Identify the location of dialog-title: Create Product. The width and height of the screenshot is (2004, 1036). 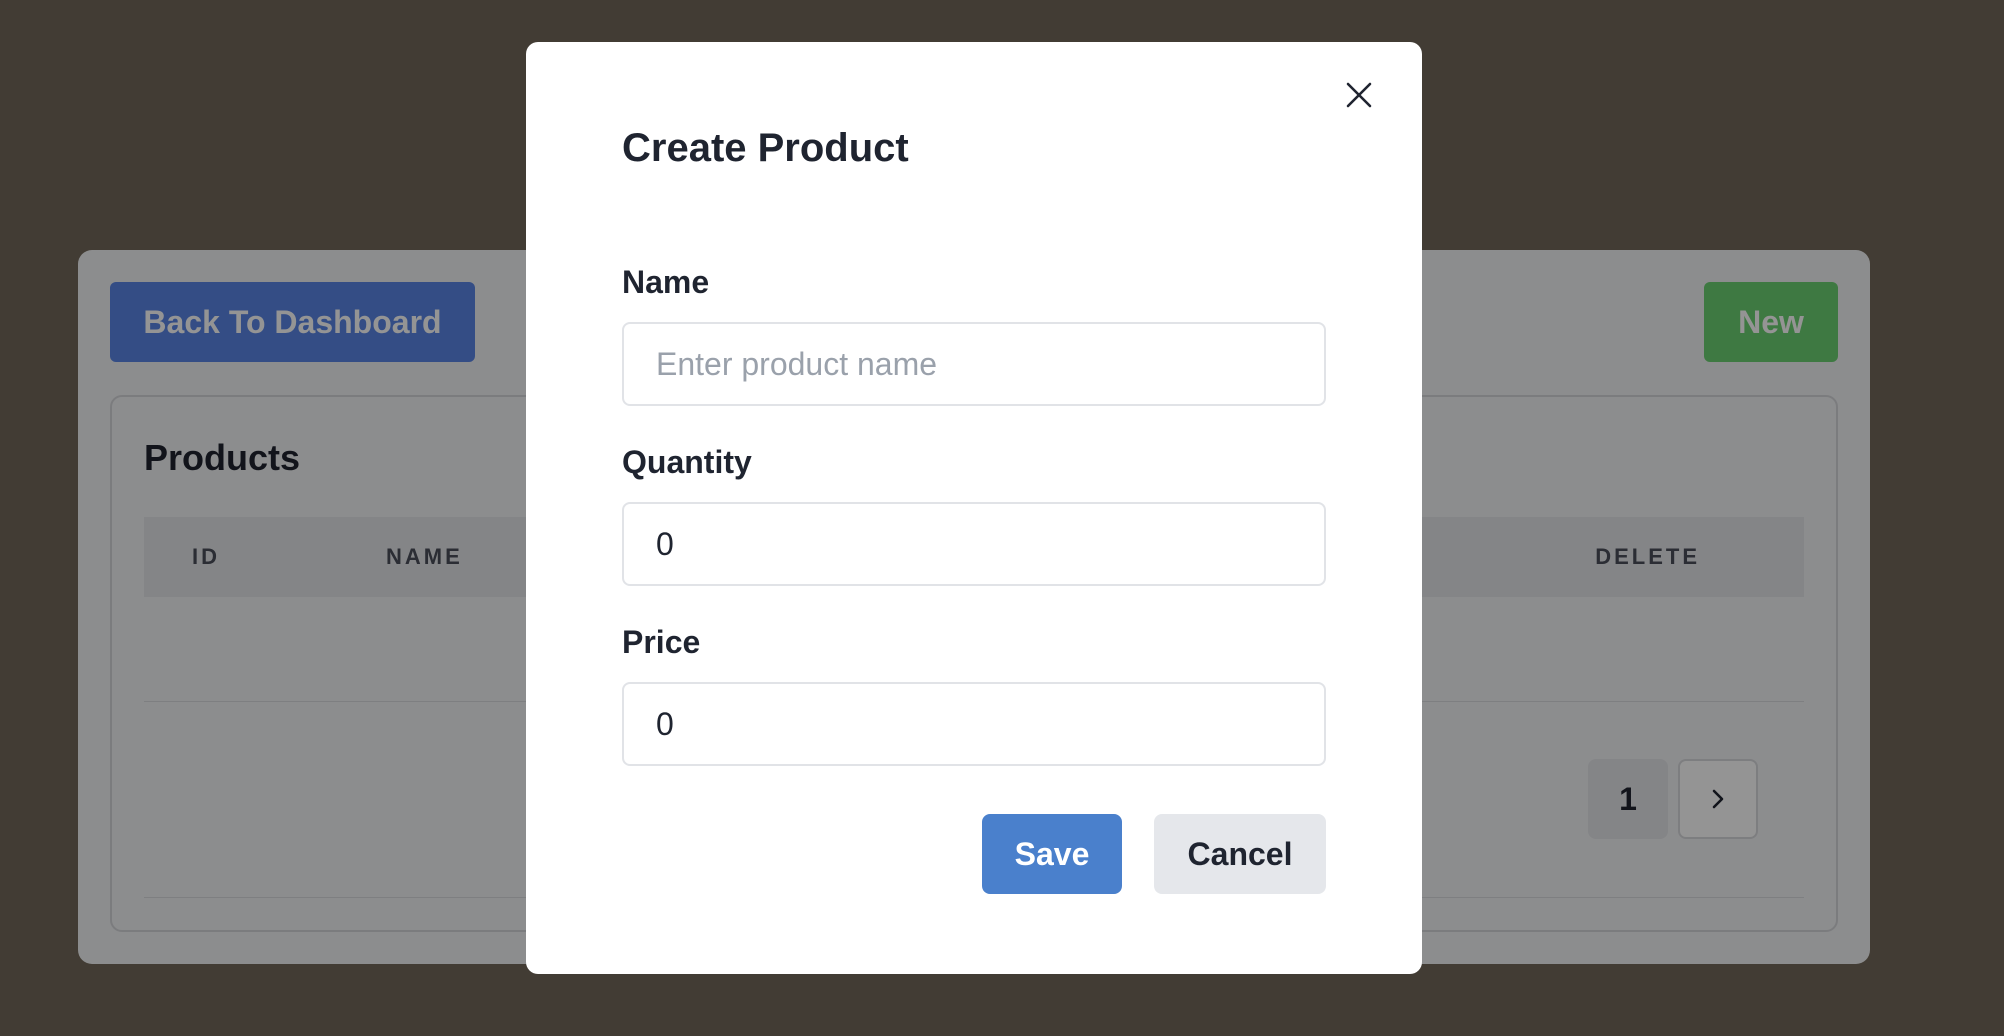
(765, 148).